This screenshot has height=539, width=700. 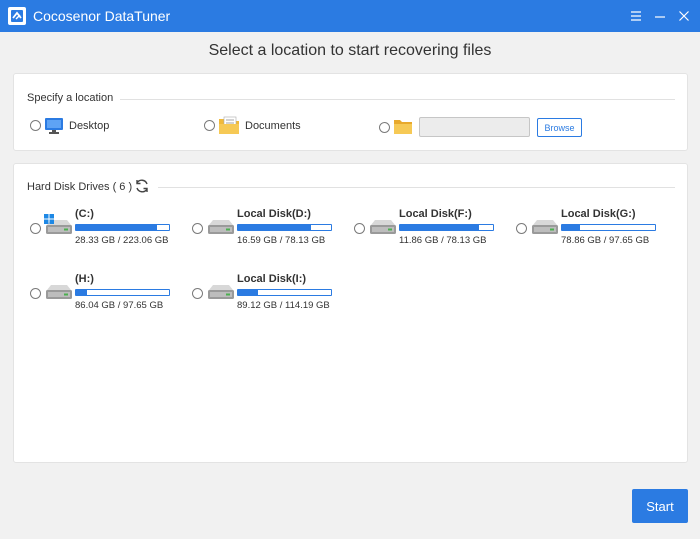 What do you see at coordinates (229, 125) in the screenshot?
I see `documents-icon` at bounding box center [229, 125].